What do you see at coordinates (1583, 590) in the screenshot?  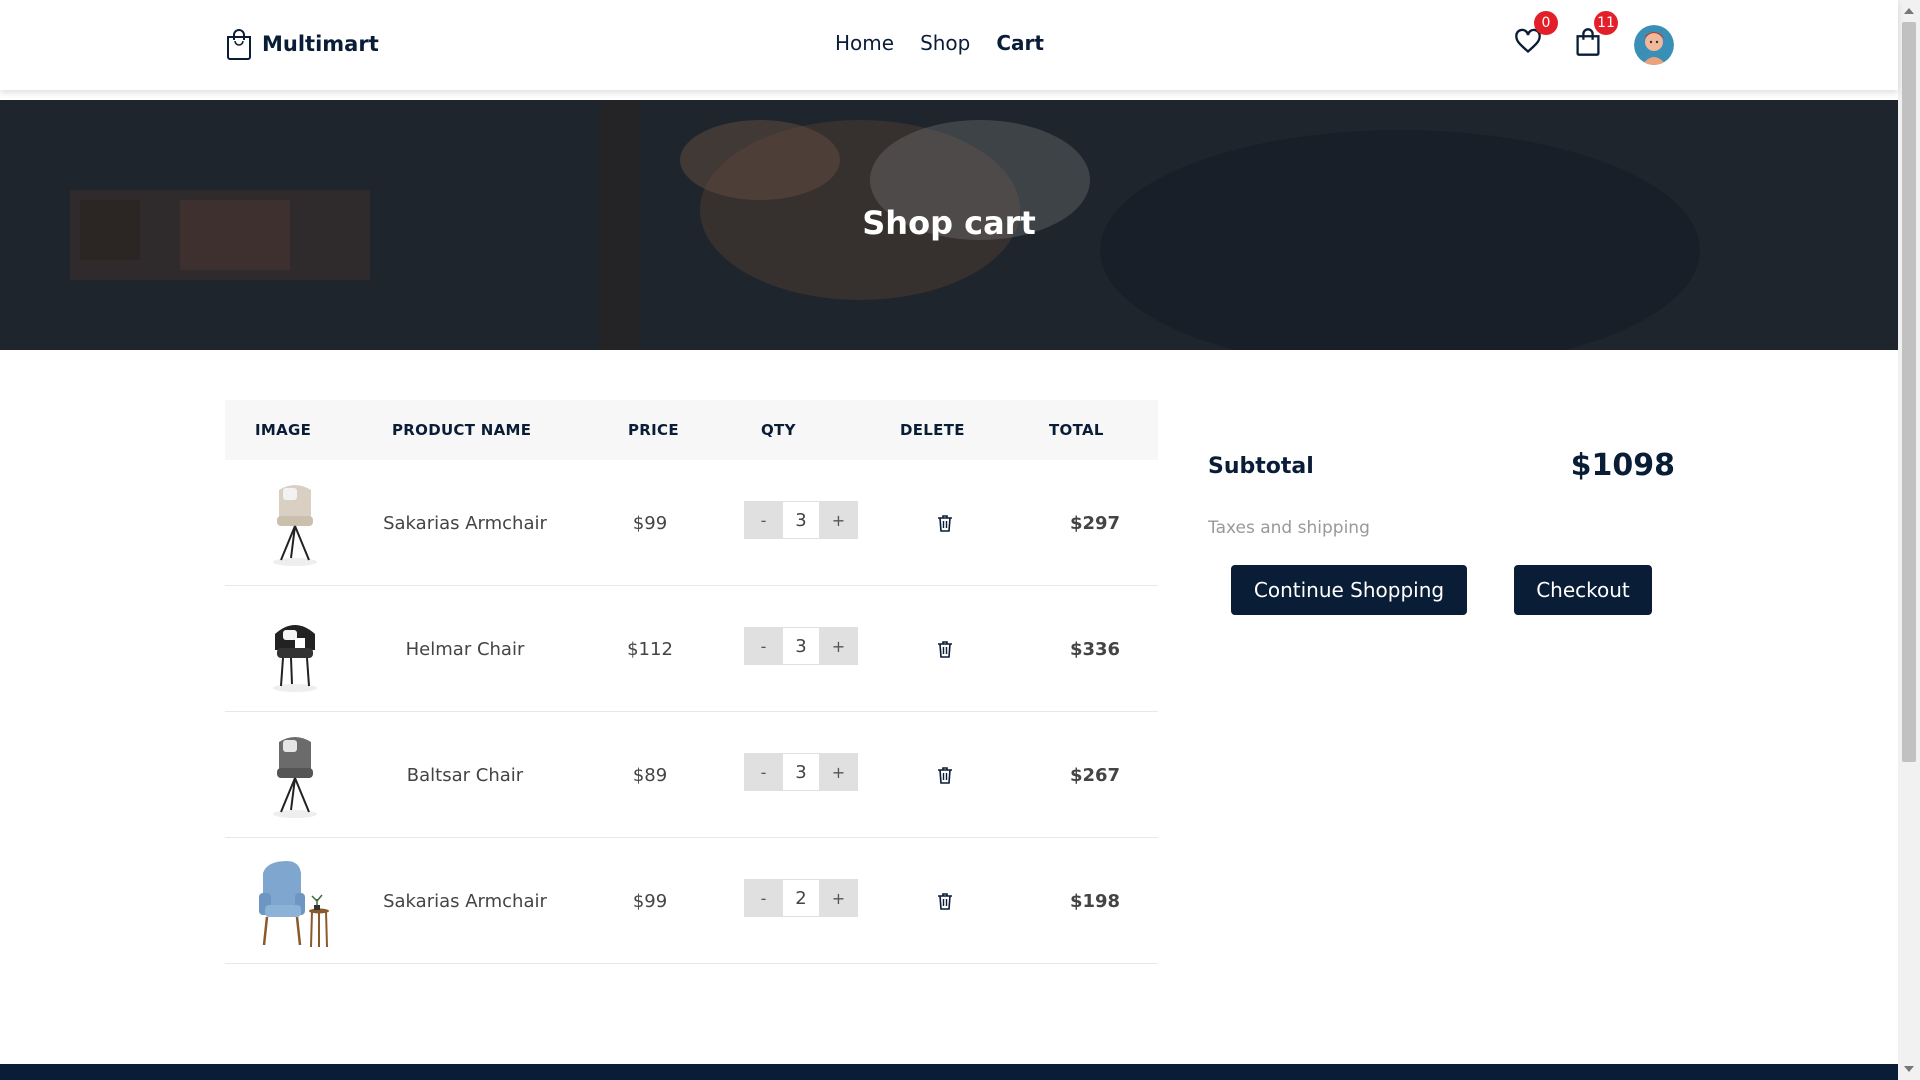 I see `checkout-button: Checkout` at bounding box center [1583, 590].